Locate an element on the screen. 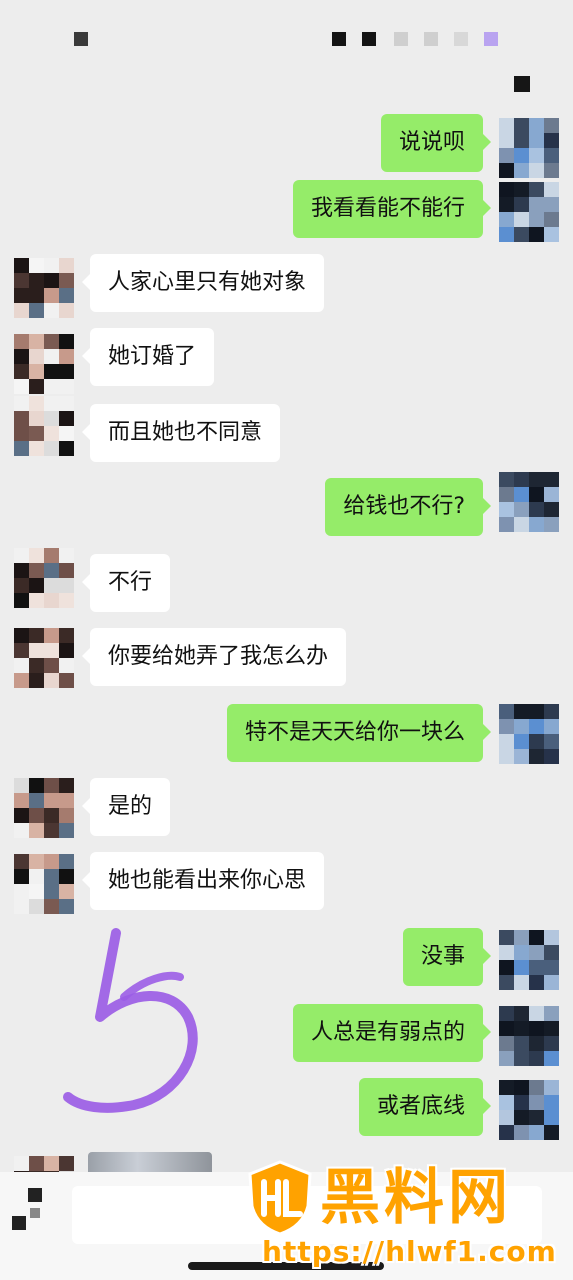  handwritten-number-annotation: 5 is located at coordinates (130, 1020).